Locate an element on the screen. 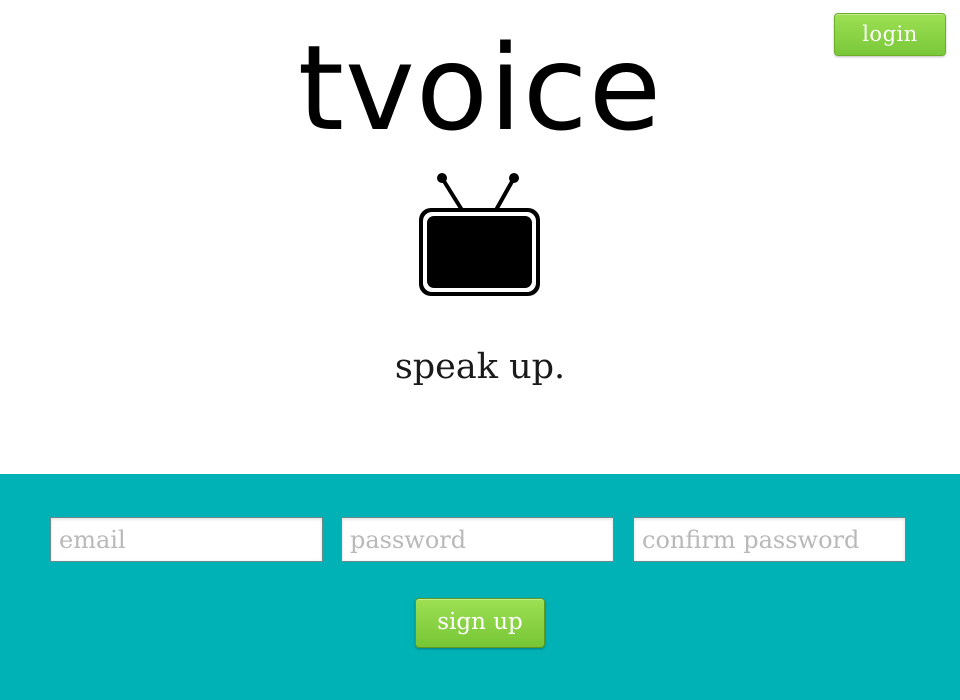  tagline: speak up. is located at coordinates (480, 367).